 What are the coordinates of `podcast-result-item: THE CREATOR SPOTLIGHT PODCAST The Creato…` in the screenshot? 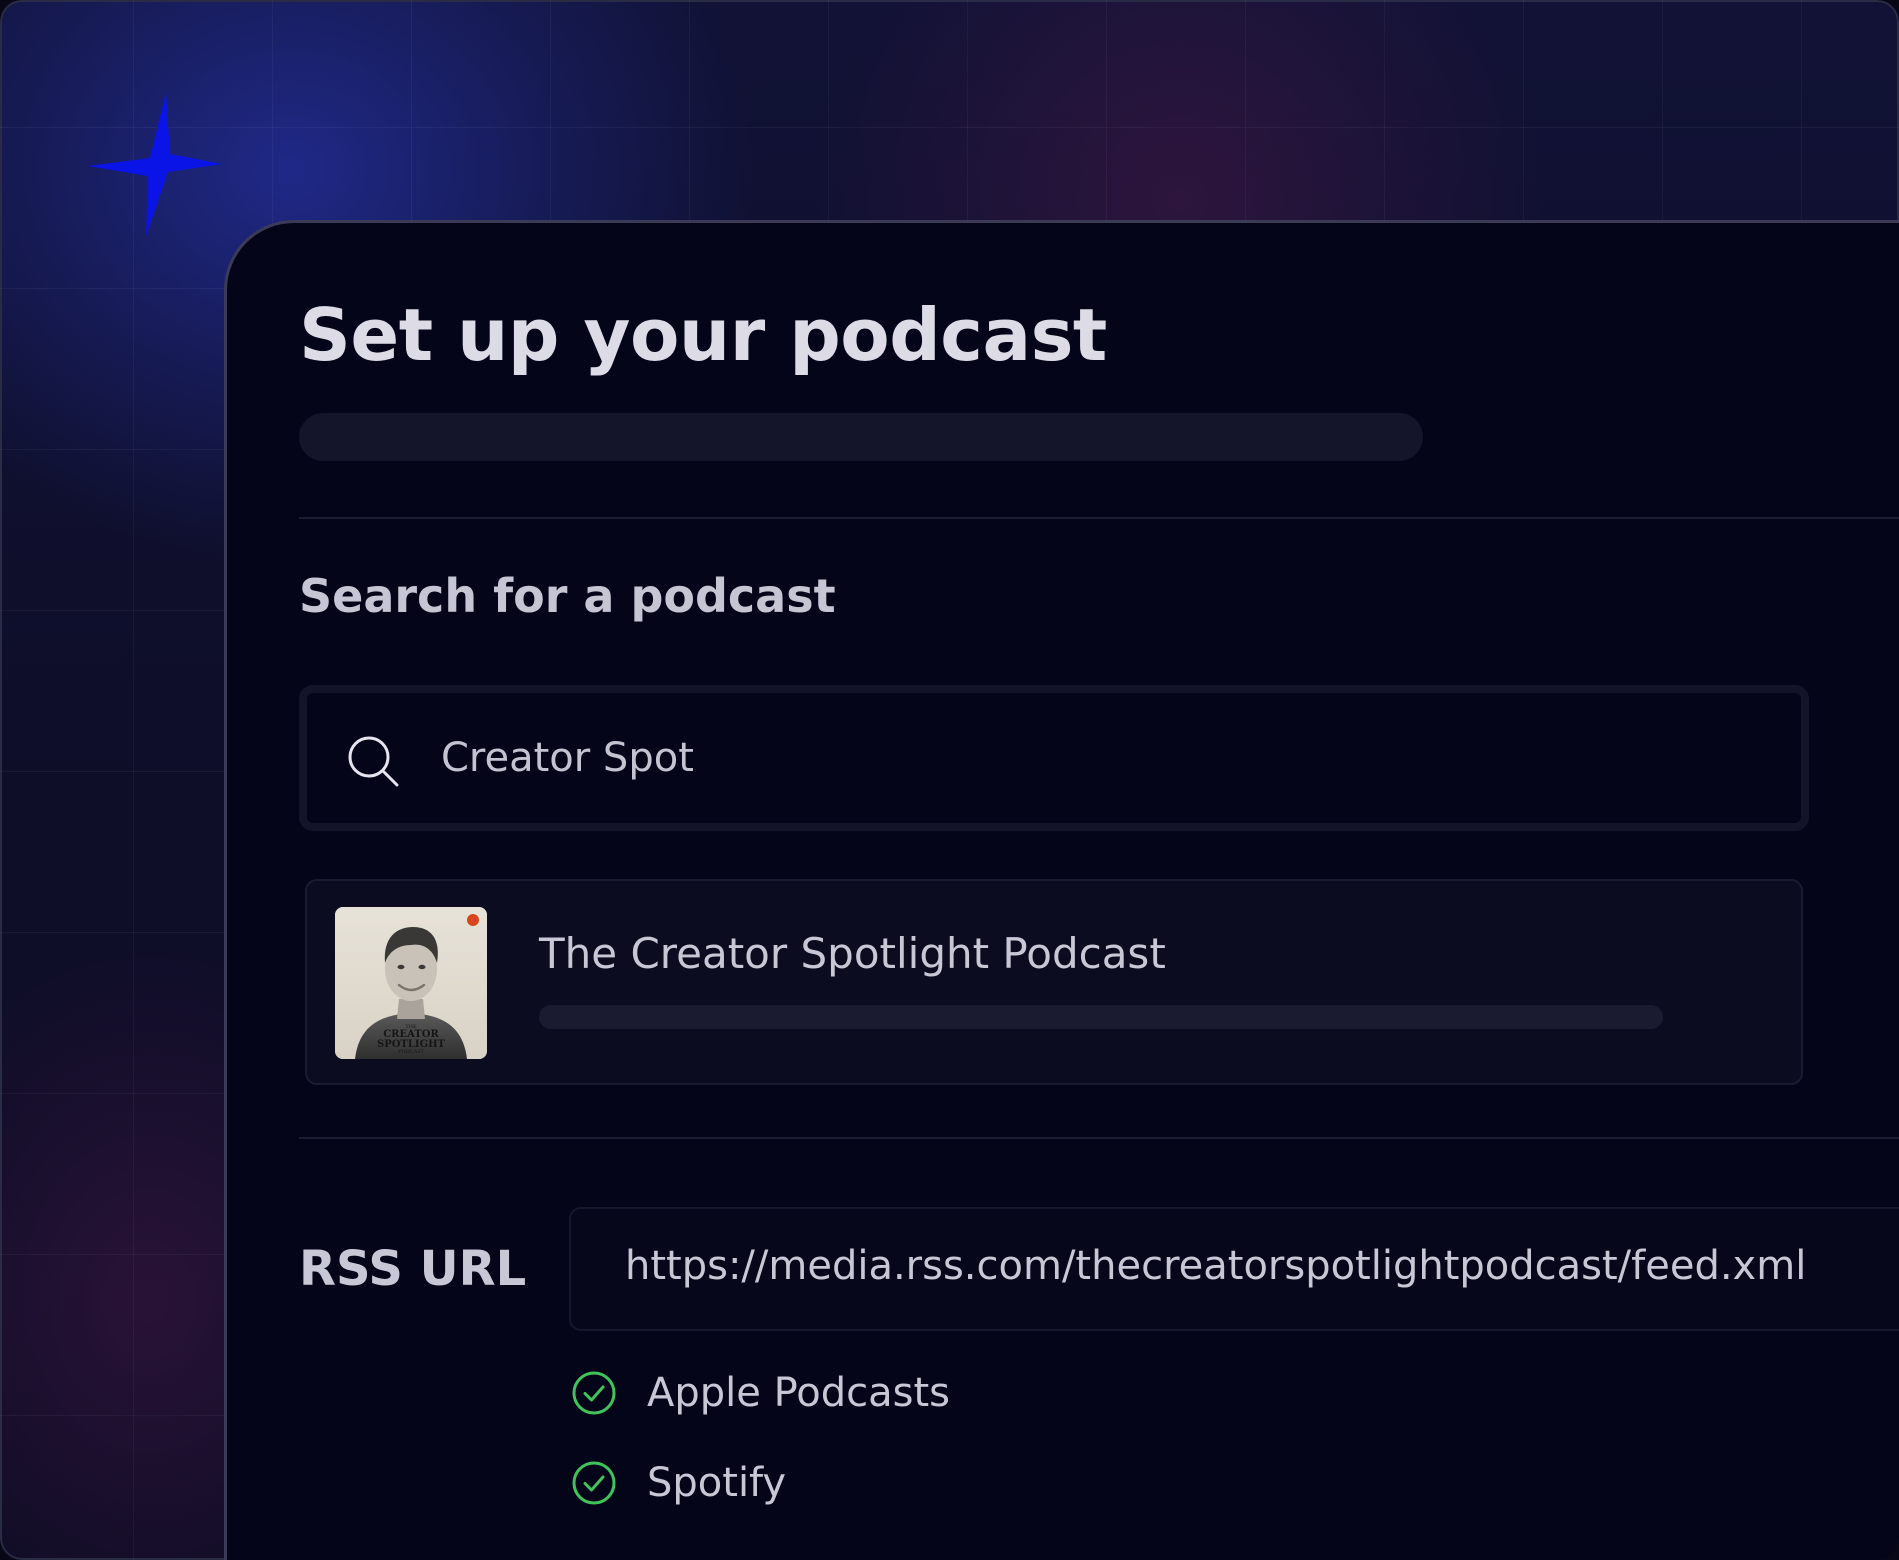 It's located at (1054, 982).